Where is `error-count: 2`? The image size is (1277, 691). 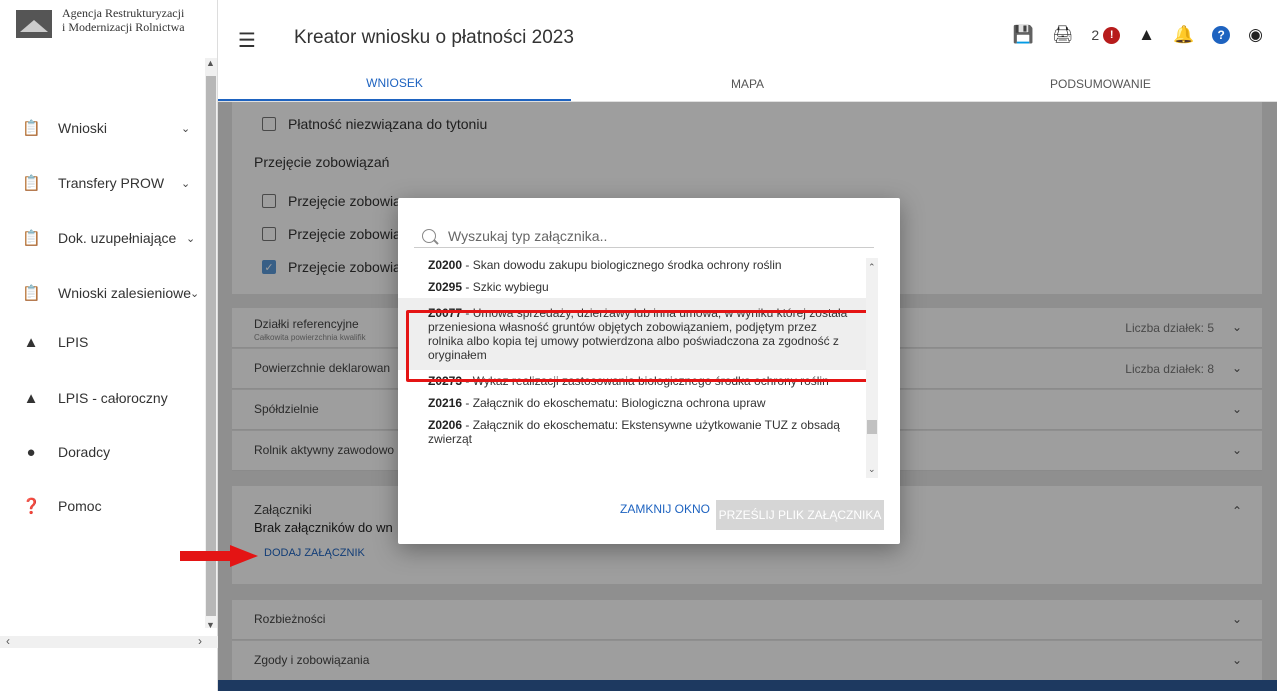
error-count: 2 is located at coordinates (1095, 35).